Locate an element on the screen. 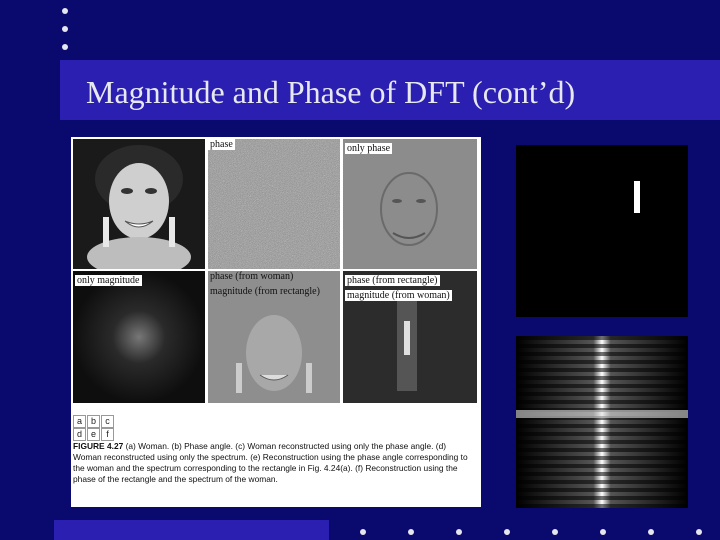 The width and height of the screenshot is (720, 540). panel-letter: c is located at coordinates (107, 421).